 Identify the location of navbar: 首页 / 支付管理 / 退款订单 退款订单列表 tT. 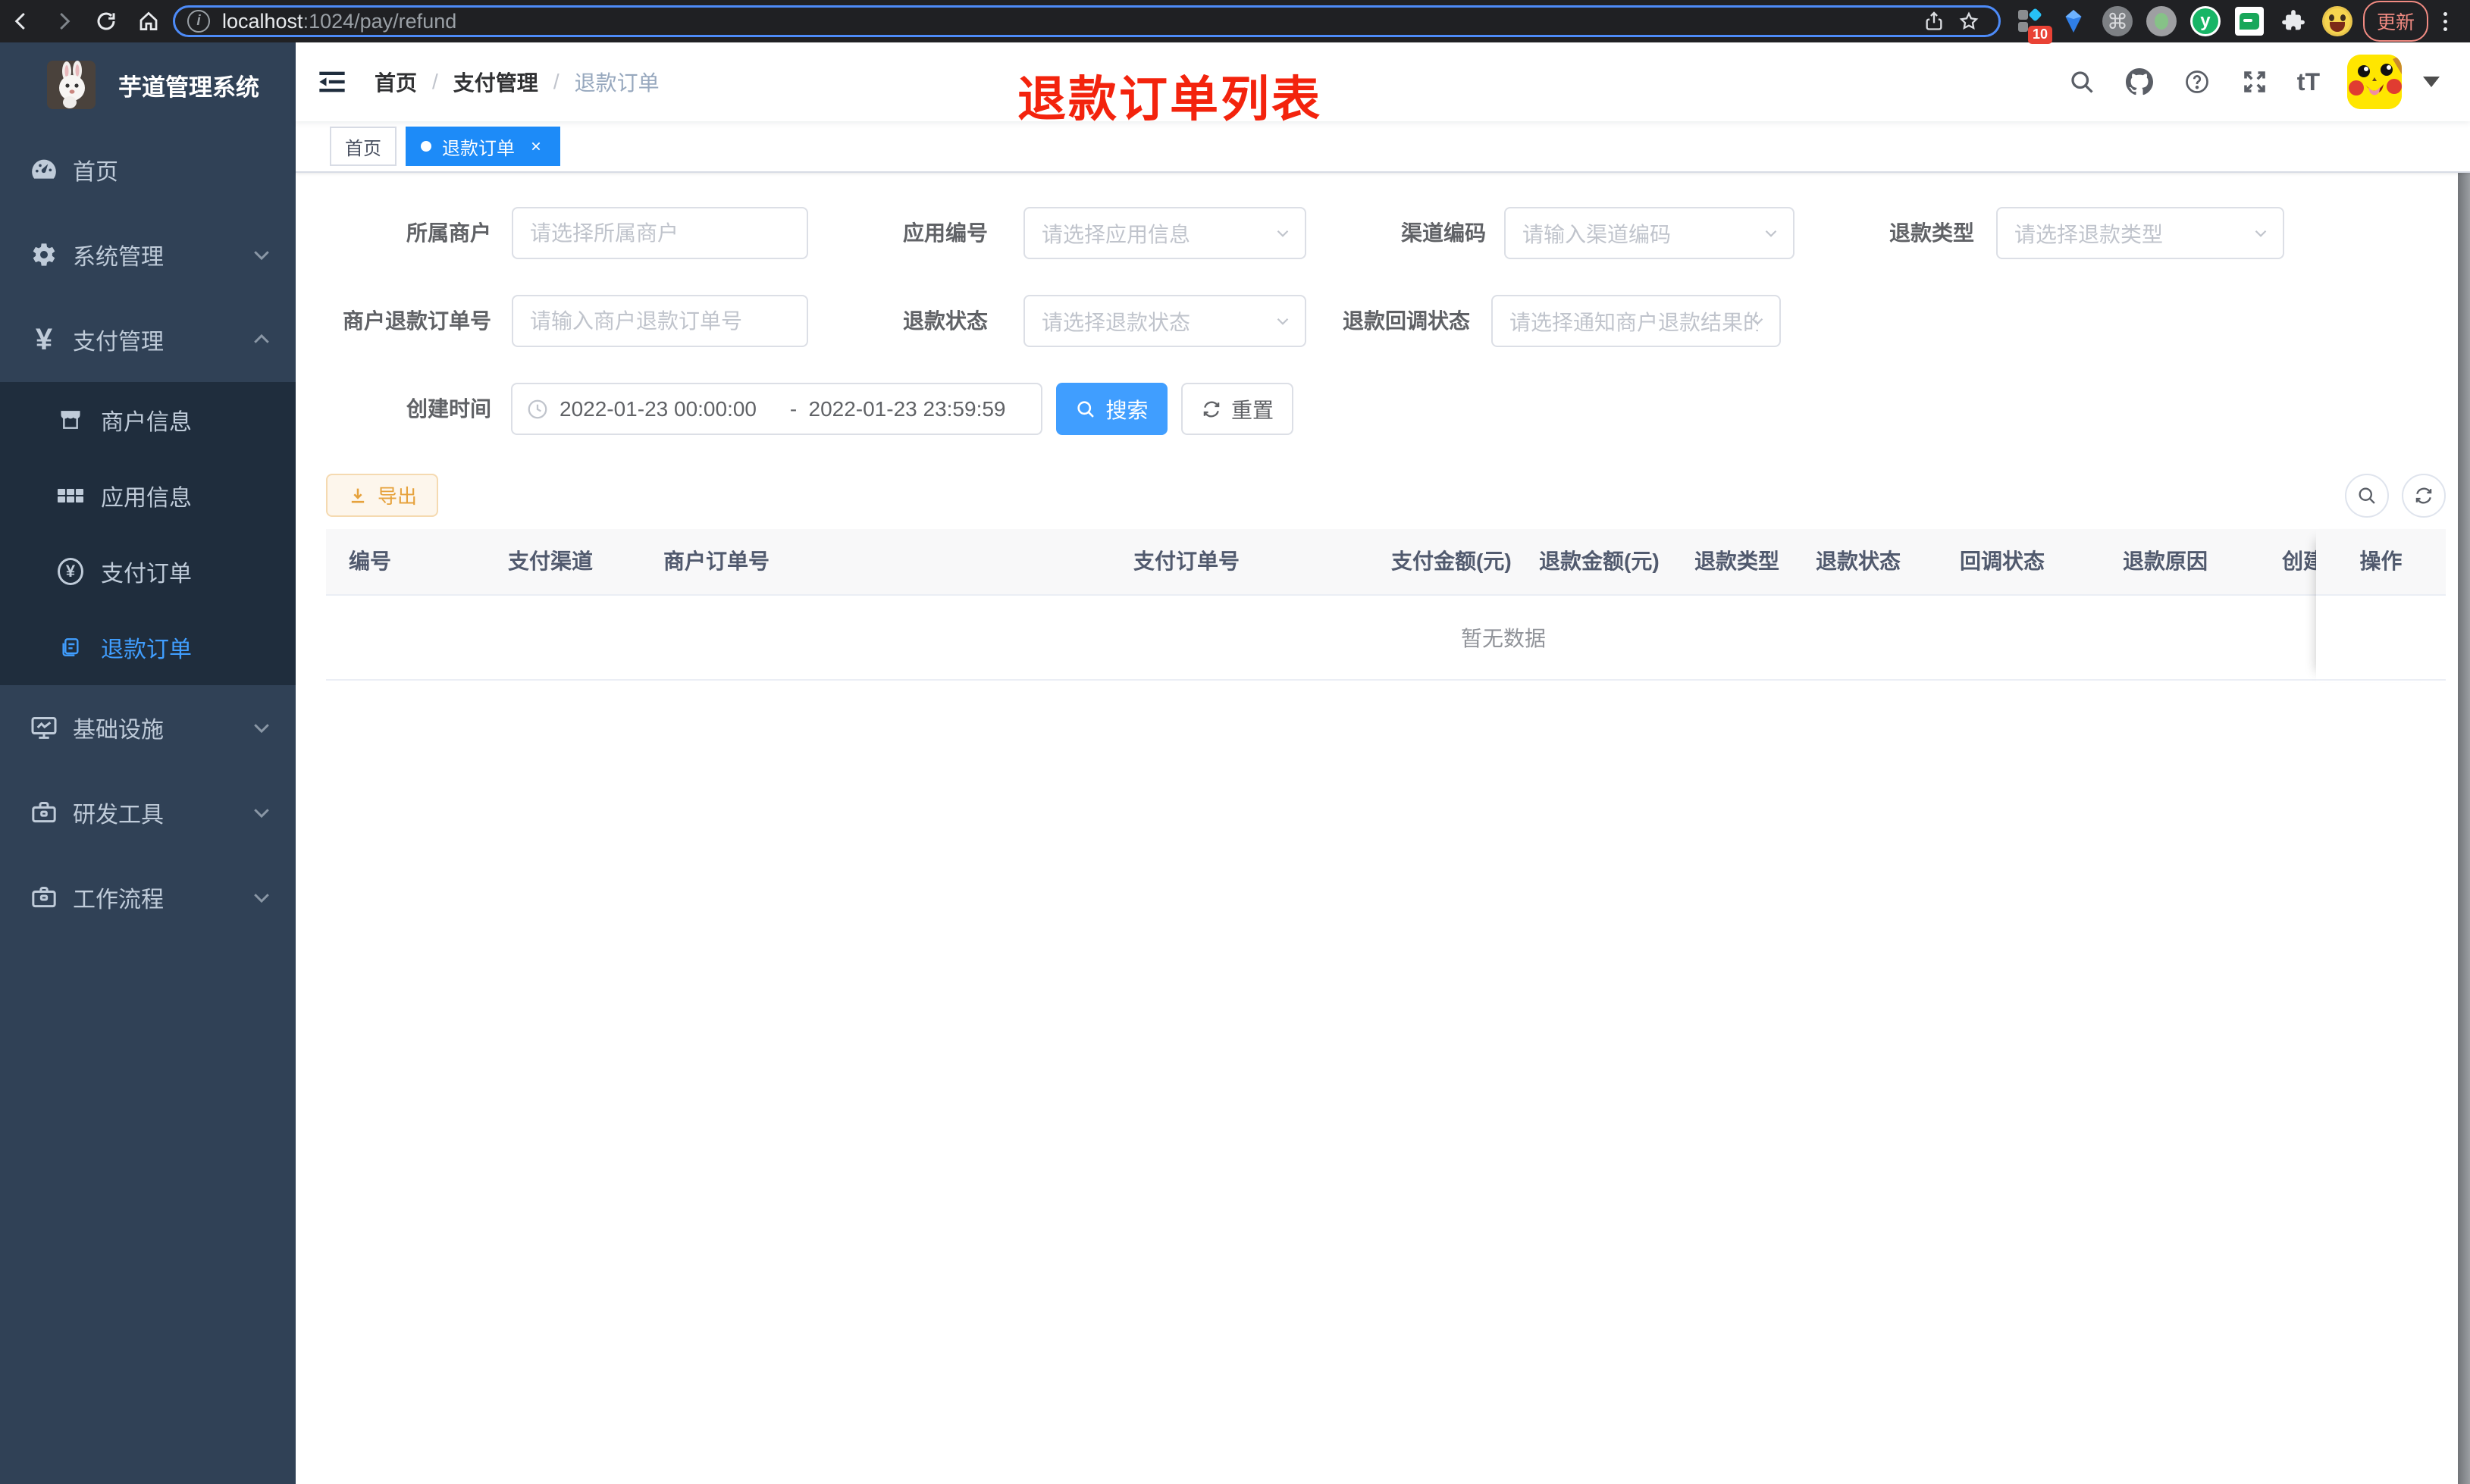
(1383, 84).